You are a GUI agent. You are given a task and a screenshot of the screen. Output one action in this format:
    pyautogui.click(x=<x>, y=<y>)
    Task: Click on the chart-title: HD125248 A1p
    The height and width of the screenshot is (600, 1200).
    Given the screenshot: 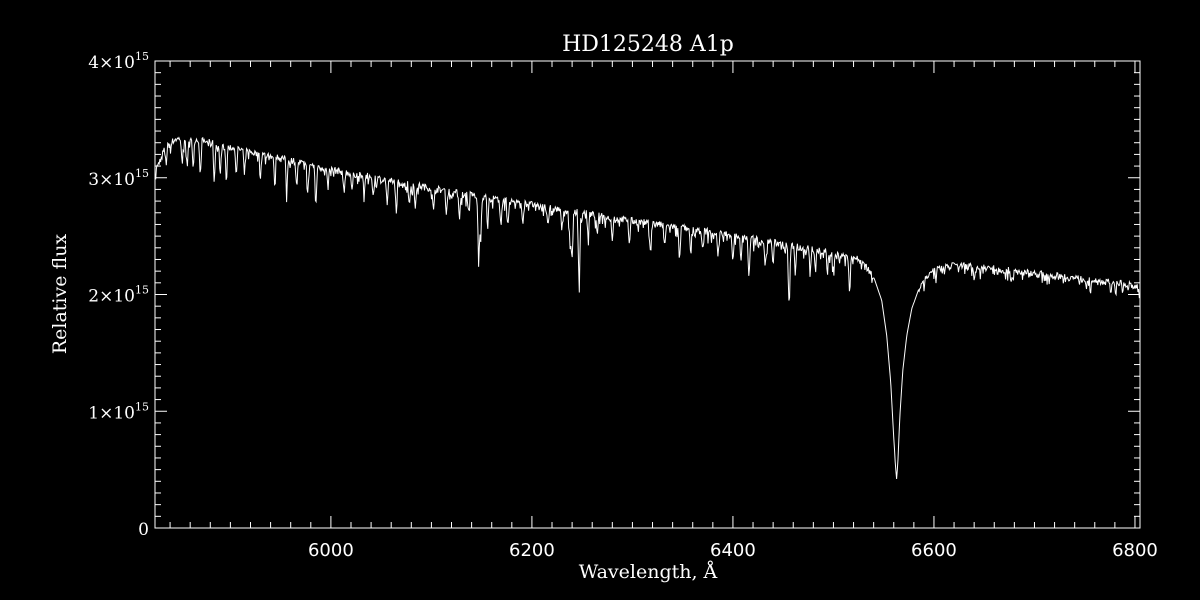 What is the action you would take?
    pyautogui.click(x=648, y=44)
    